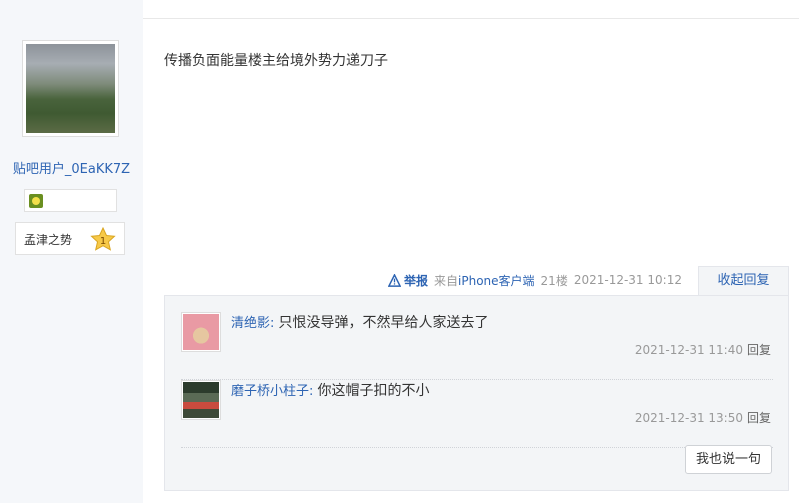  What do you see at coordinates (688, 350) in the screenshot?
I see `reply-time: 2021-12-31 11:40` at bounding box center [688, 350].